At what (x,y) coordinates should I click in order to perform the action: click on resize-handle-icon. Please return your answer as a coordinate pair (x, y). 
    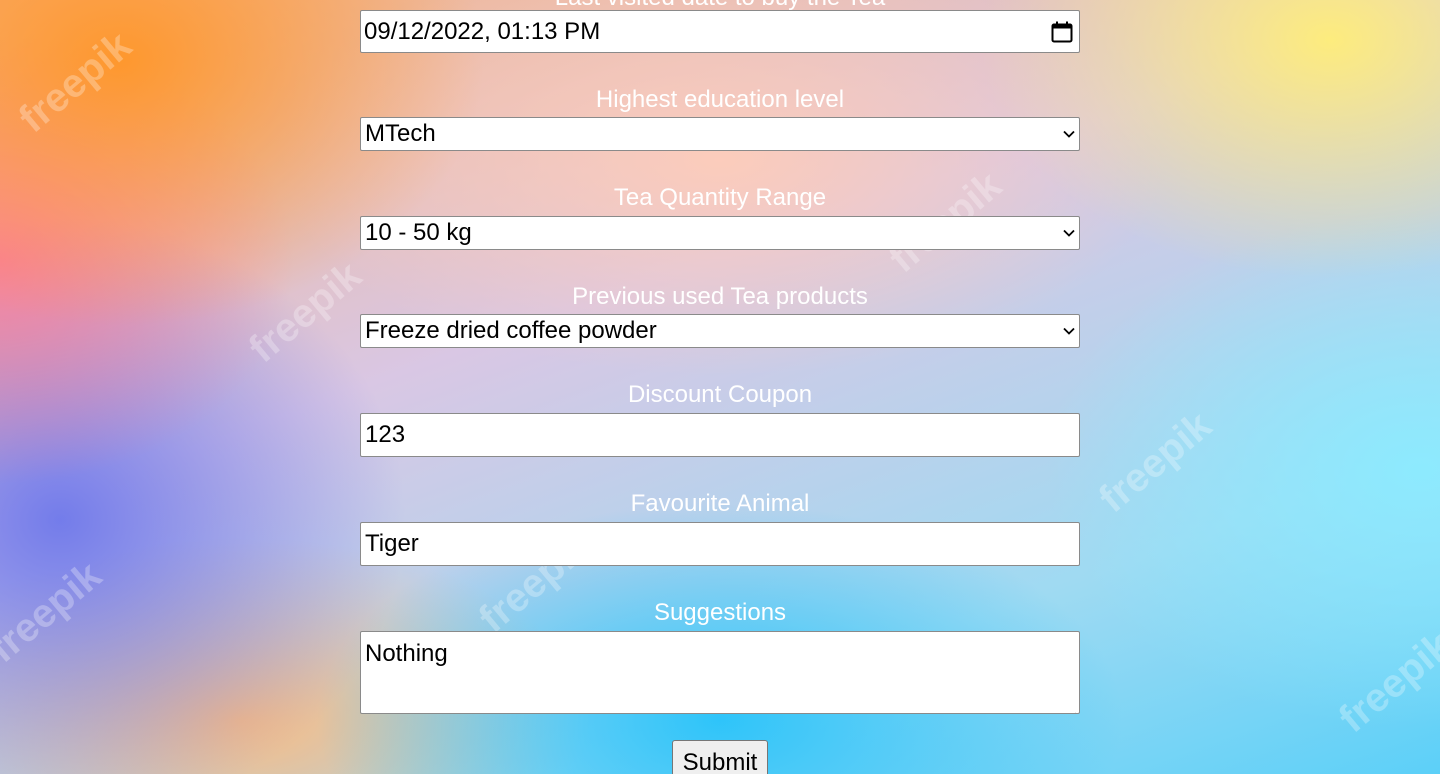
    Looking at the image, I should click on (1072, 707).